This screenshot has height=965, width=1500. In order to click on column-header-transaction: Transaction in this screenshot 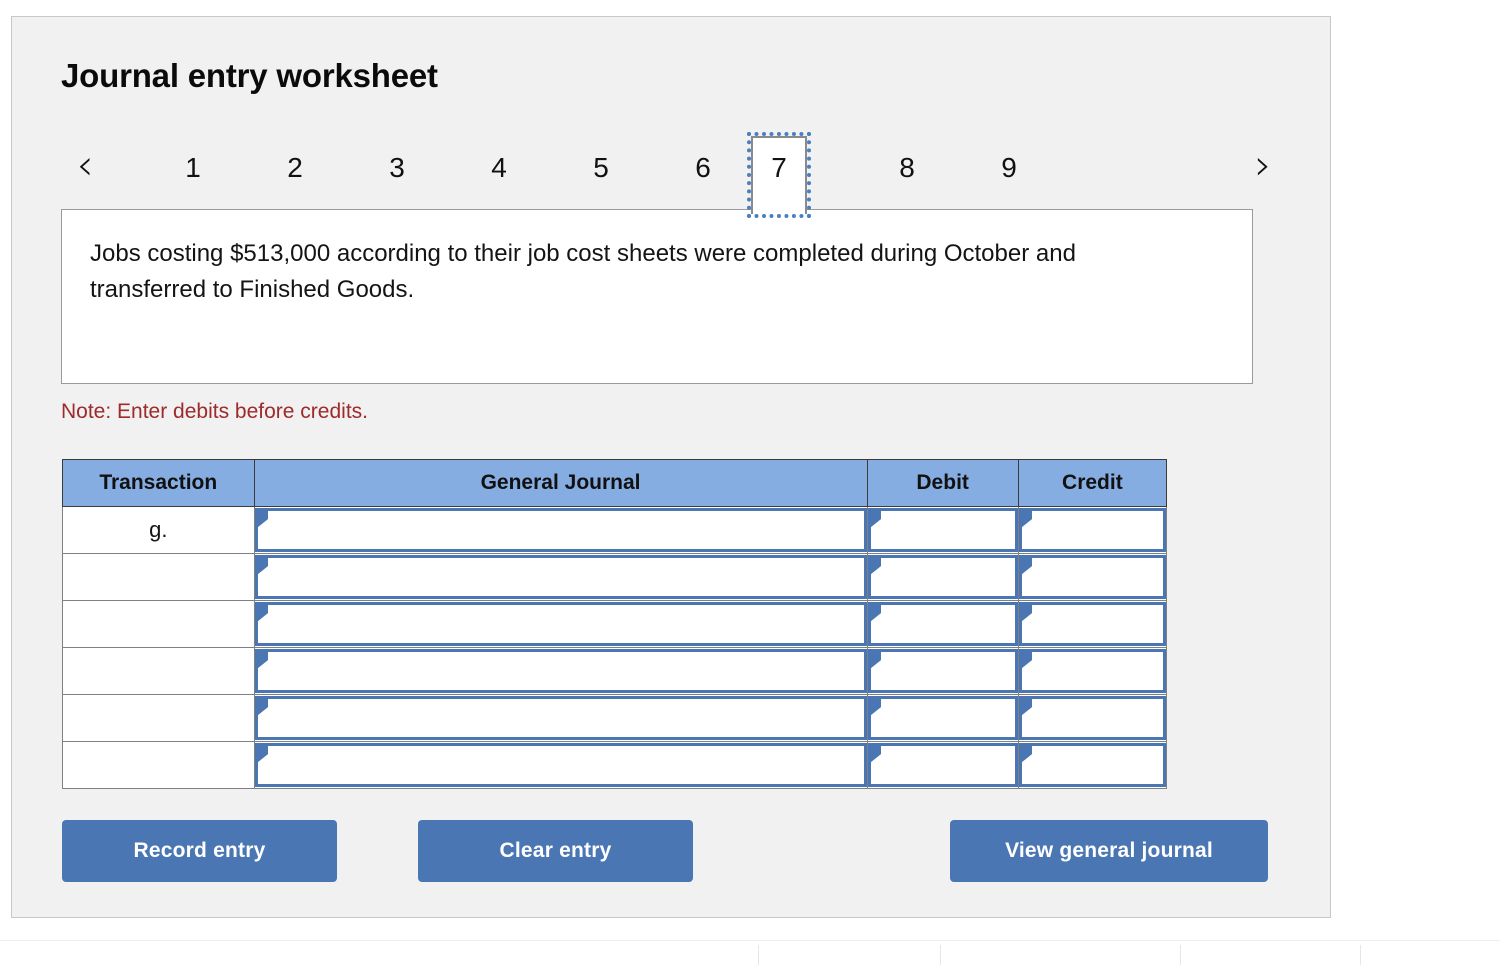, I will do `click(158, 483)`.